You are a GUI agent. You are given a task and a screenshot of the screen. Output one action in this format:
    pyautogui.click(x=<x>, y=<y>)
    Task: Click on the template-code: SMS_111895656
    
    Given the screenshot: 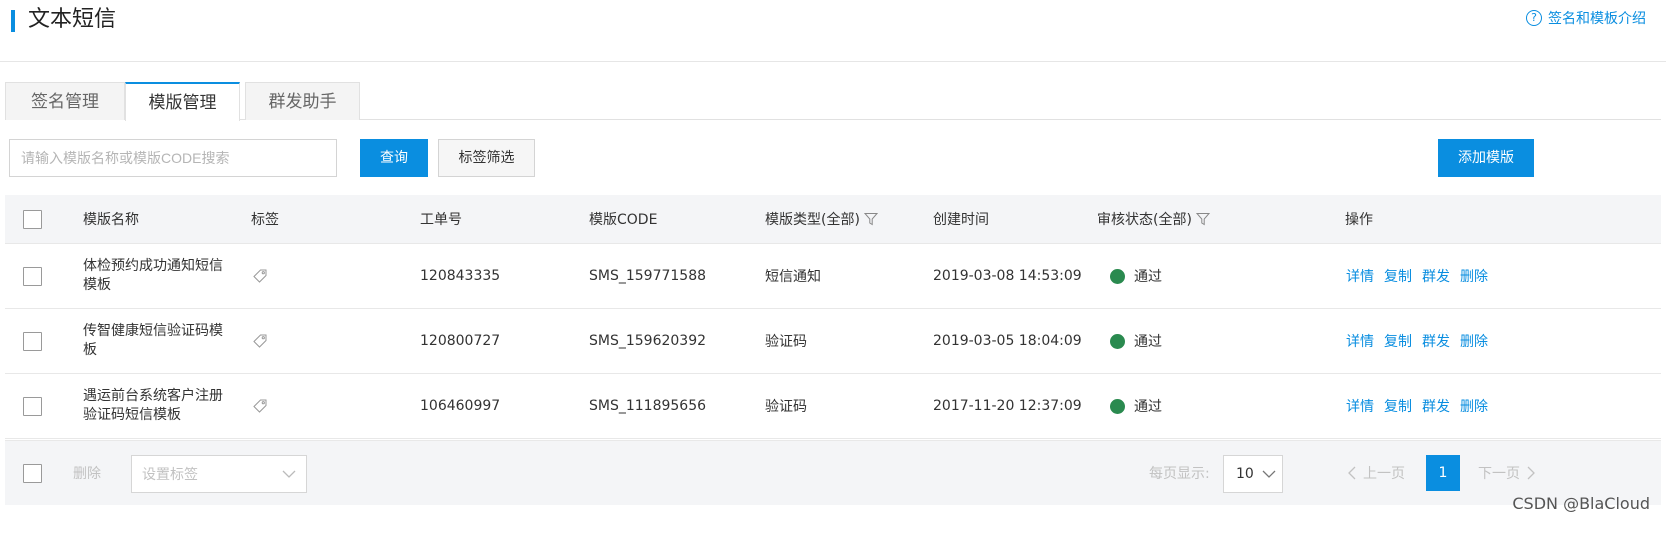 What is the action you would take?
    pyautogui.click(x=648, y=406)
    